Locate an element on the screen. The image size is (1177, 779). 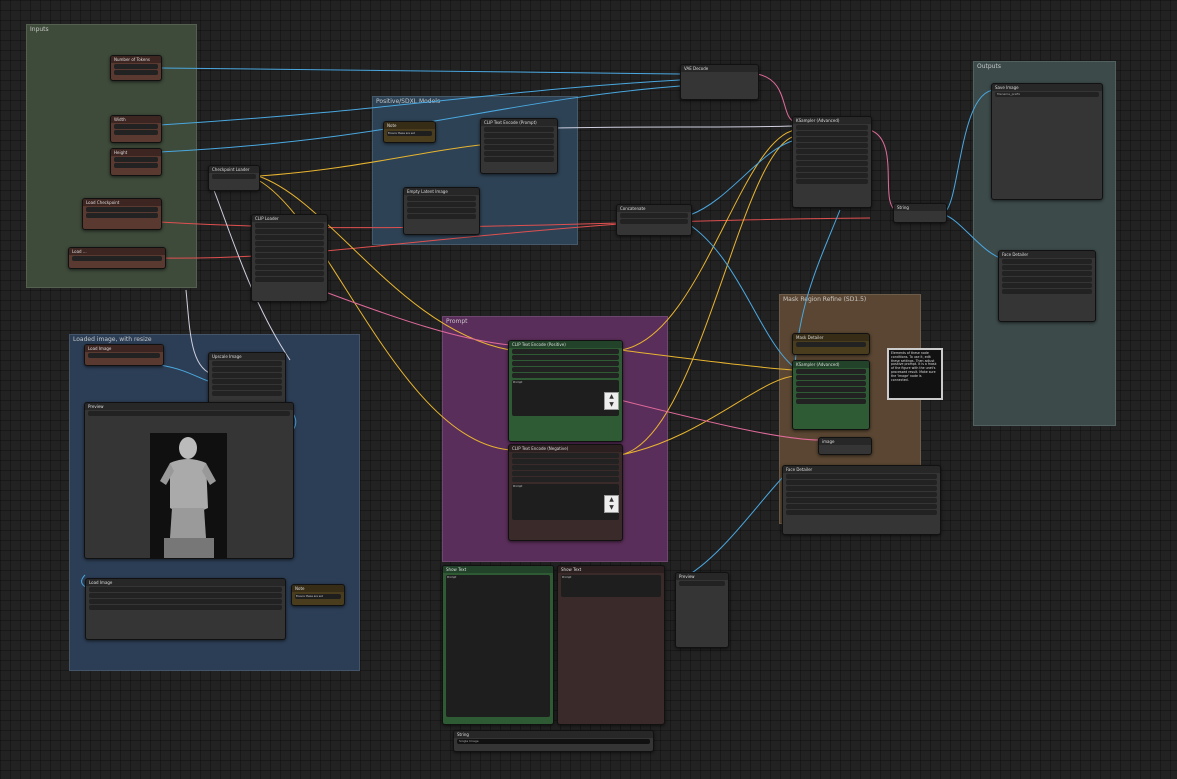
node-positive-encode: CLIP Text Encode (Positive) Prompt is located at coordinates (565, 391).